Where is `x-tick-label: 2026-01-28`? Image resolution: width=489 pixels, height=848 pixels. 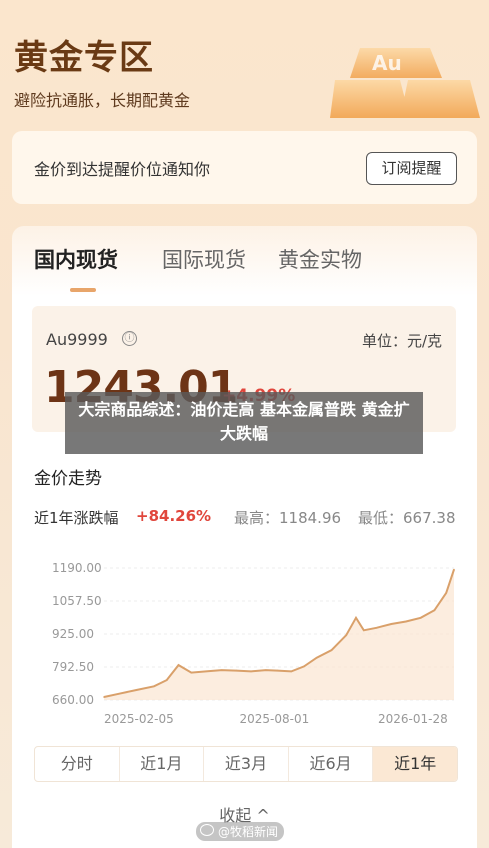
x-tick-label: 2026-01-28 is located at coordinates (413, 719).